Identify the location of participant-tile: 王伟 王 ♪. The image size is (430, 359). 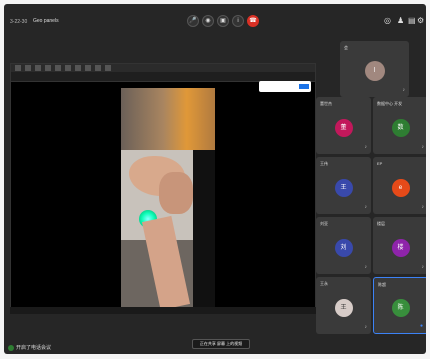
(343, 185).